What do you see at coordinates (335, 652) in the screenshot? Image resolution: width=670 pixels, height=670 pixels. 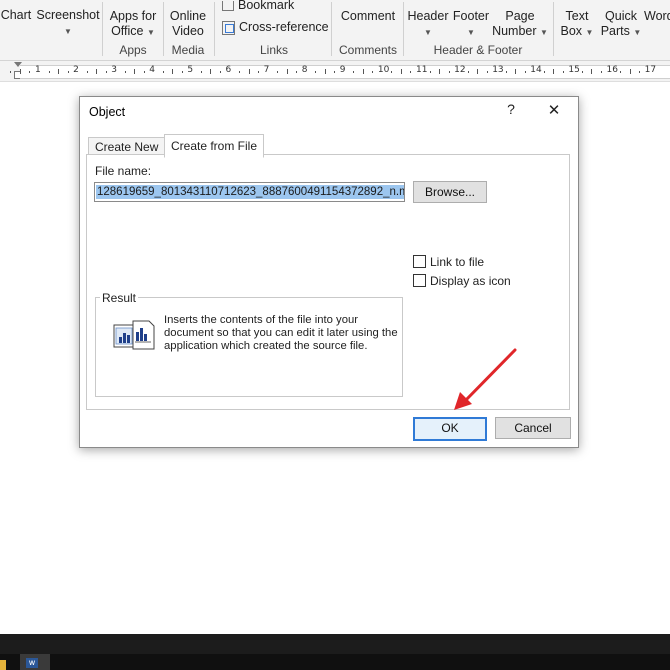 I see `taskbar: w` at bounding box center [335, 652].